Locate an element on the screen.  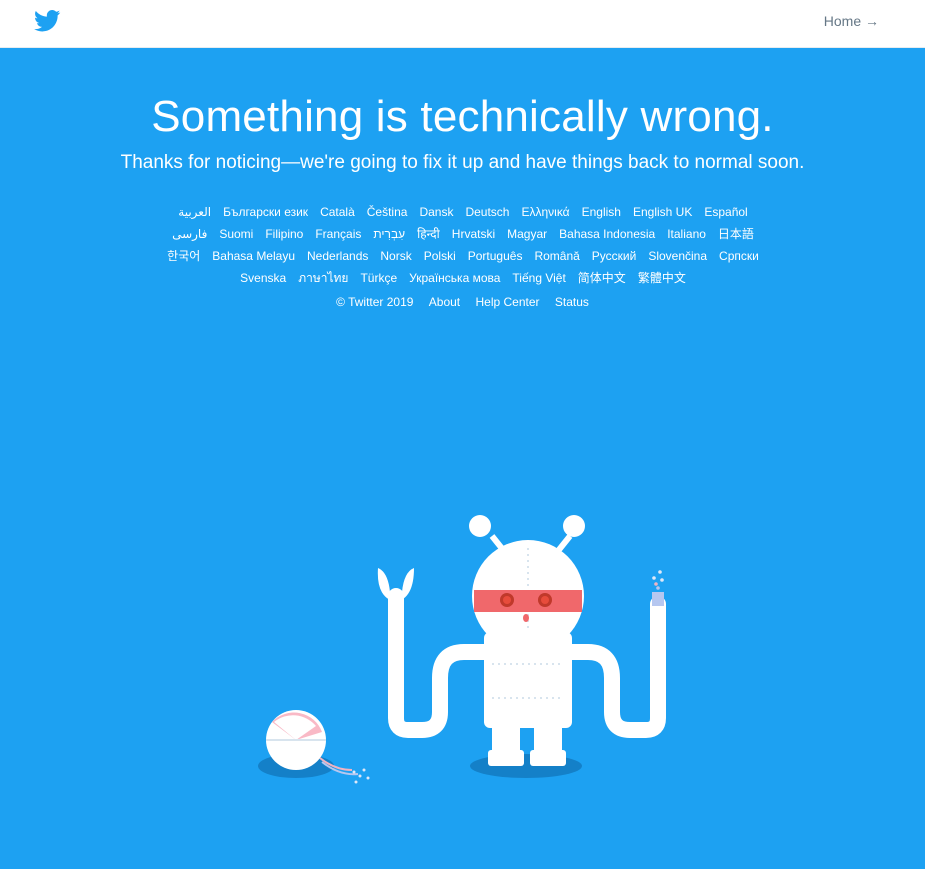
language-link: Polski is located at coordinates (440, 256).